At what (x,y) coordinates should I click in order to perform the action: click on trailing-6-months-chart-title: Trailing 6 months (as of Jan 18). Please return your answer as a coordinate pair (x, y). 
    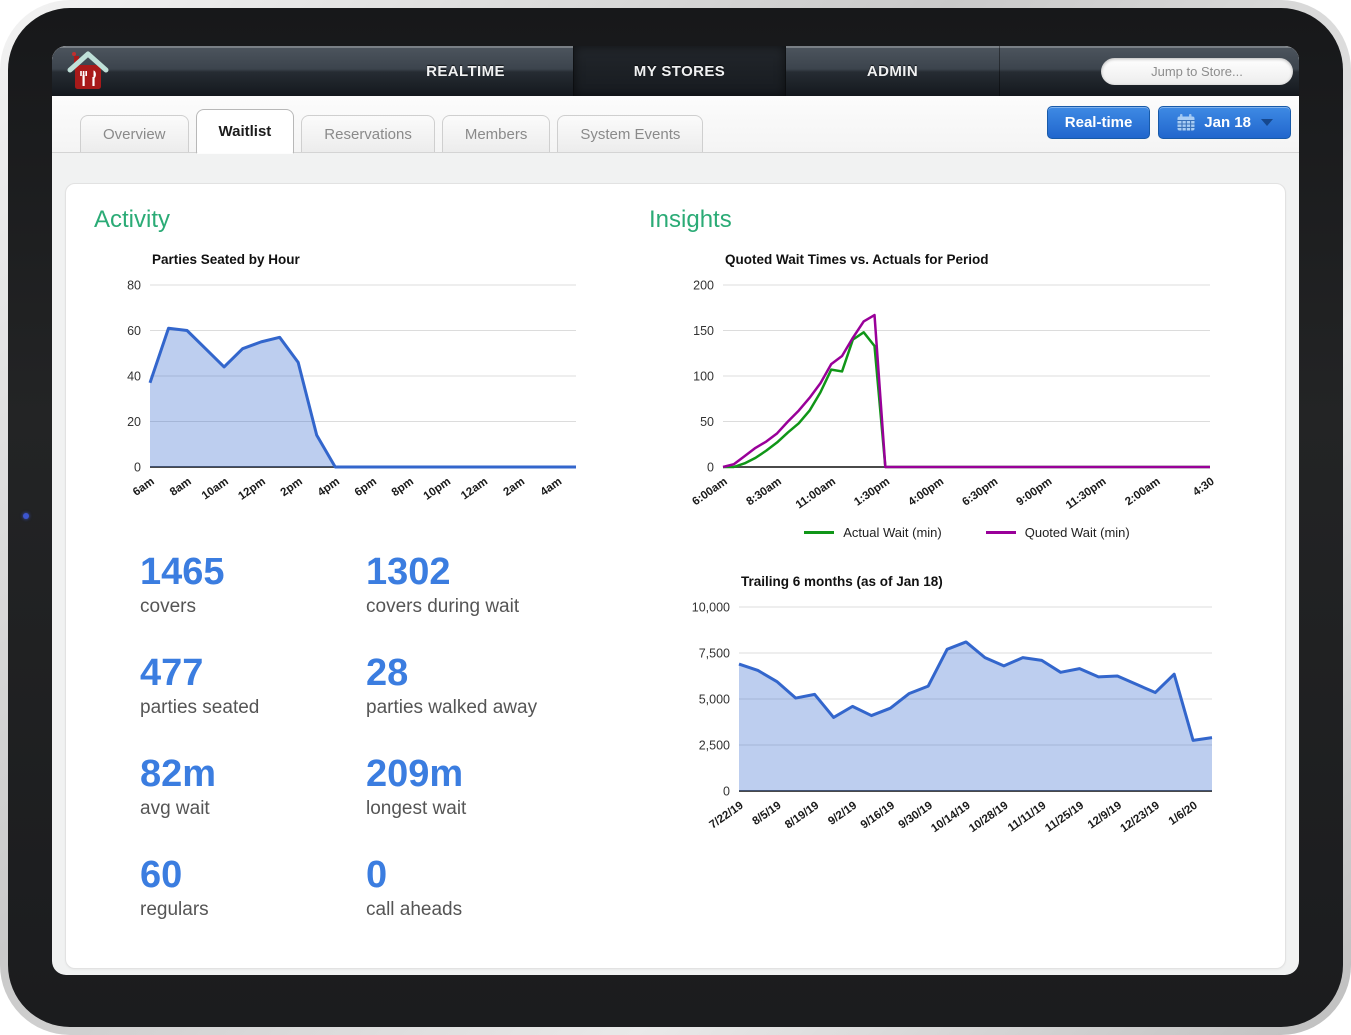
    Looking at the image, I should click on (842, 581).